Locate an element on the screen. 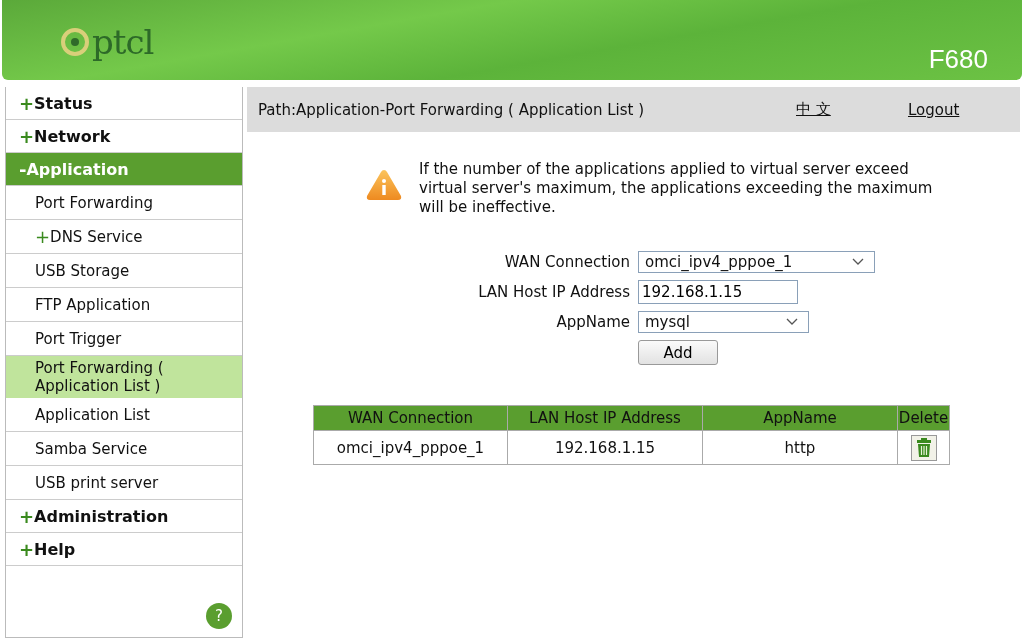 The image size is (1024, 644). breadcrumb-path: Path:Application-Port Forwarding ( Application List ) is located at coordinates (452, 109).